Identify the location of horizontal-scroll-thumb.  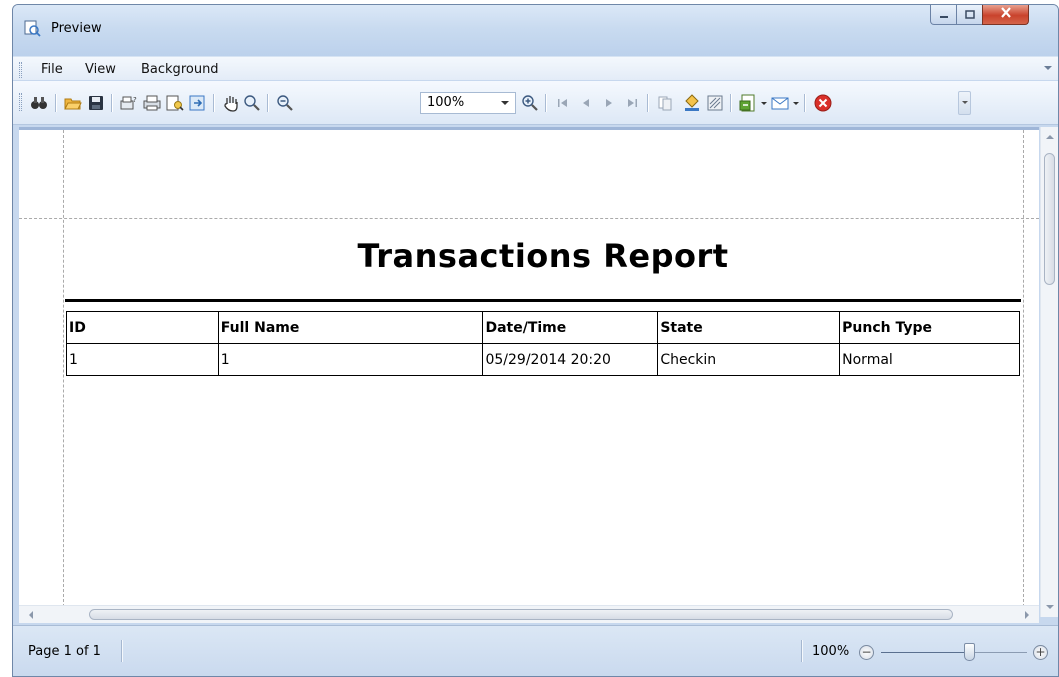
(521, 614).